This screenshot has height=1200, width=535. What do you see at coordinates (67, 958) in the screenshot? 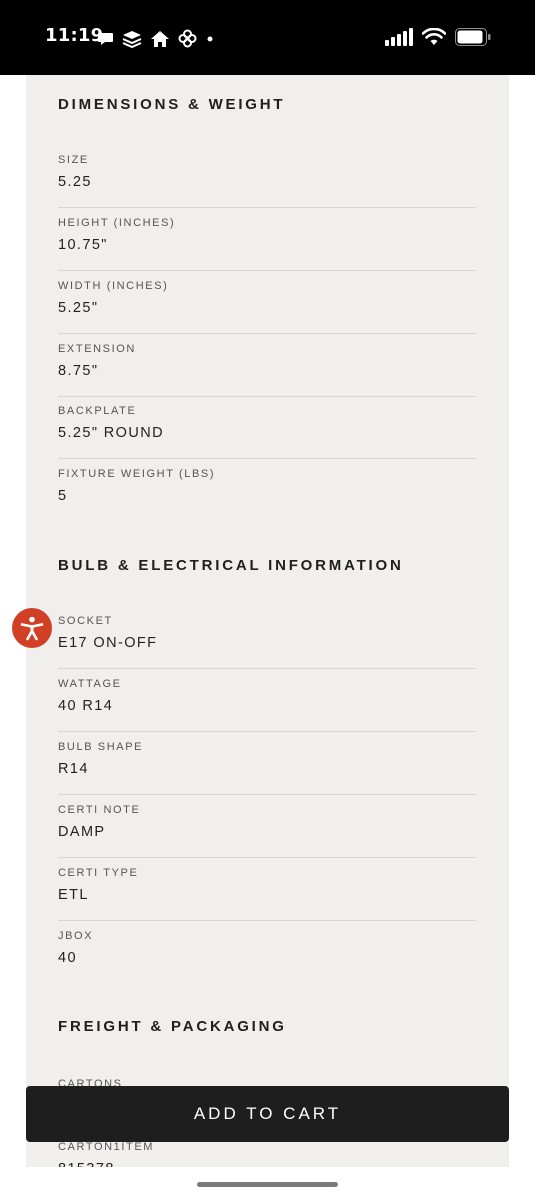
I see `spec-value: 40` at bounding box center [67, 958].